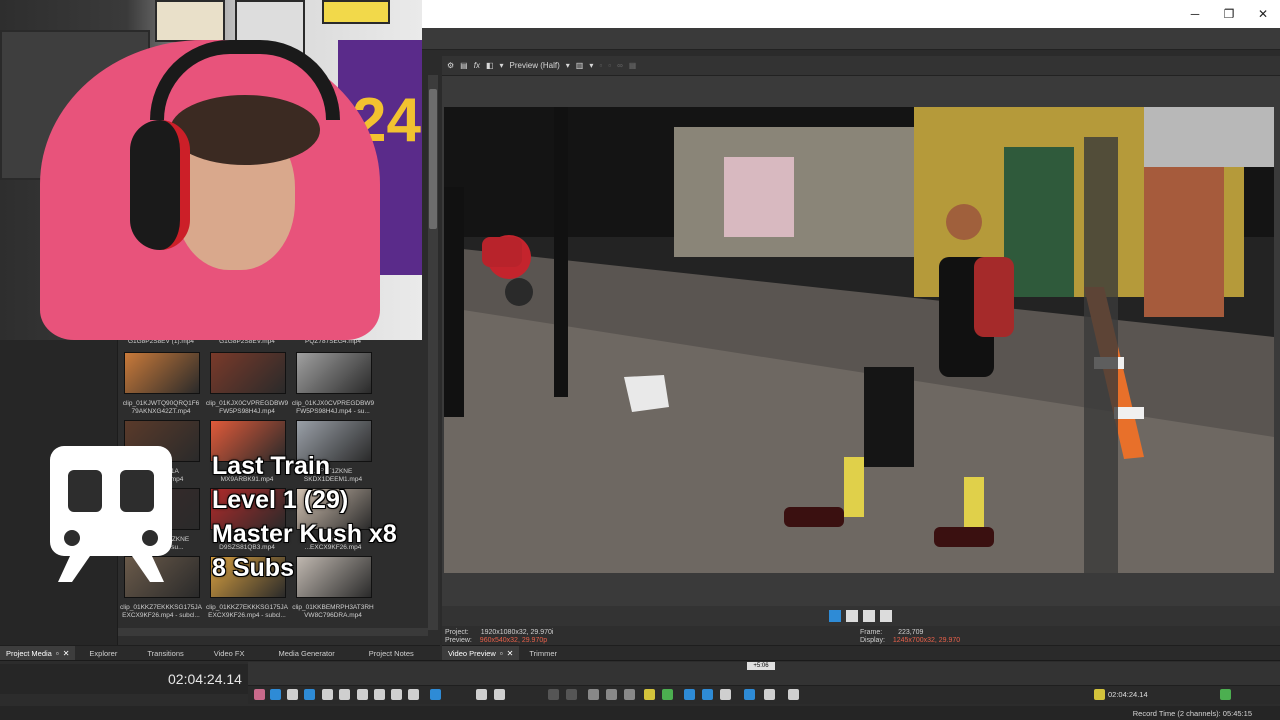  What do you see at coordinates (229, 653) in the screenshot?
I see `tab-video-fx: Video FX` at bounding box center [229, 653].